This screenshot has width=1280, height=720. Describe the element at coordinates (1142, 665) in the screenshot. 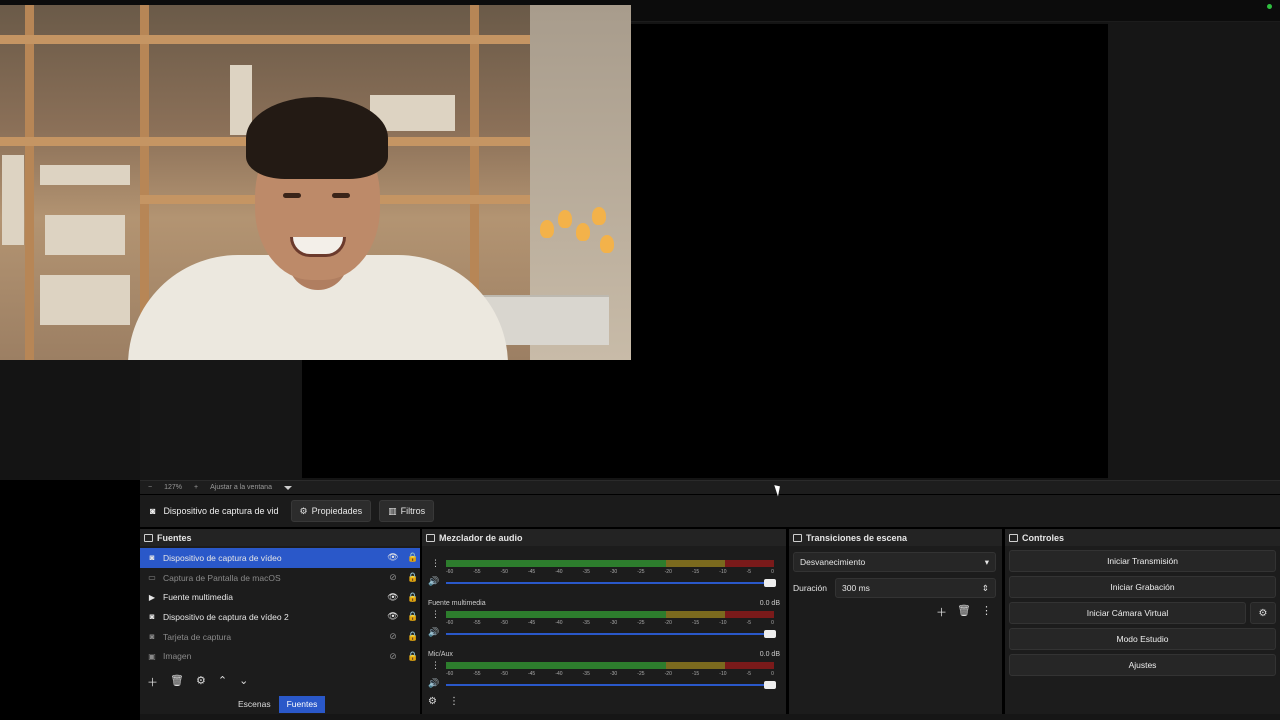

I see `settings-button: Ajustes` at that location.